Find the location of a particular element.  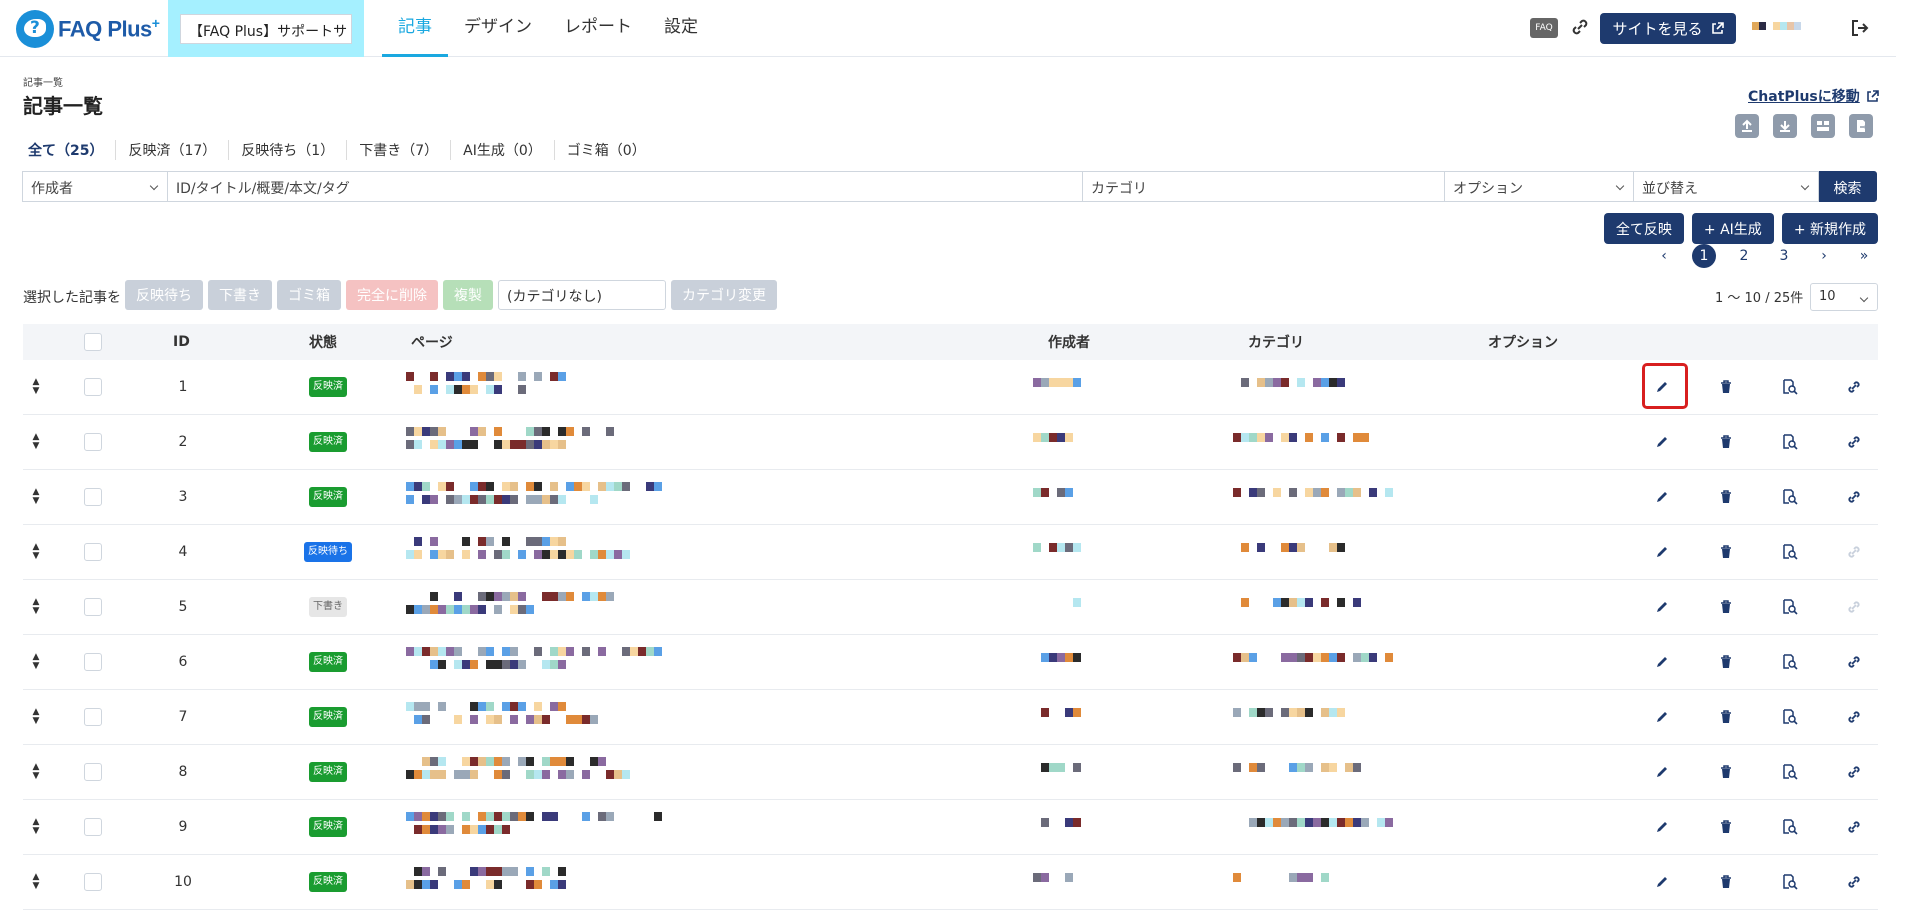

chatplus-link: ChatPlusに移動 is located at coordinates (1813, 96).